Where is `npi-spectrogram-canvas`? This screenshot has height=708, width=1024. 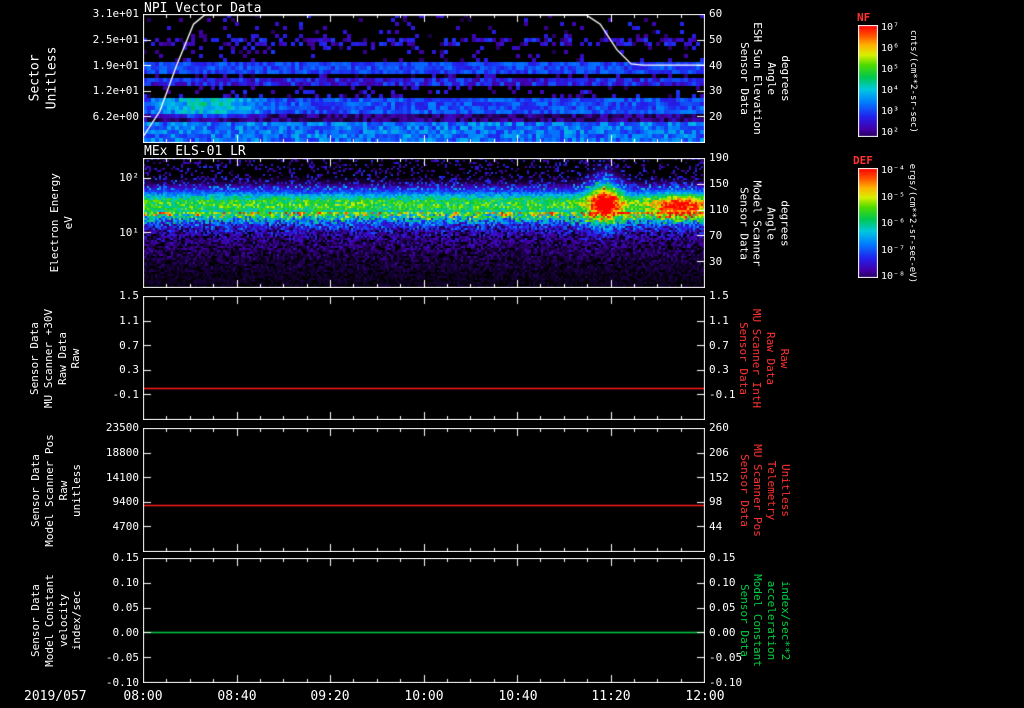
npi-spectrogram-canvas is located at coordinates (424, 78).